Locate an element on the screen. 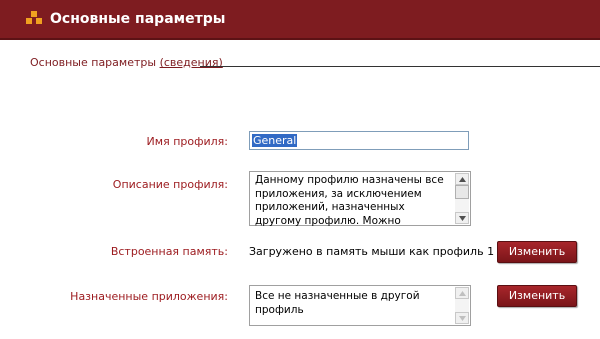 Image resolution: width=600 pixels, height=339 pixels. settings-blocks-icon is located at coordinates (34, 17).